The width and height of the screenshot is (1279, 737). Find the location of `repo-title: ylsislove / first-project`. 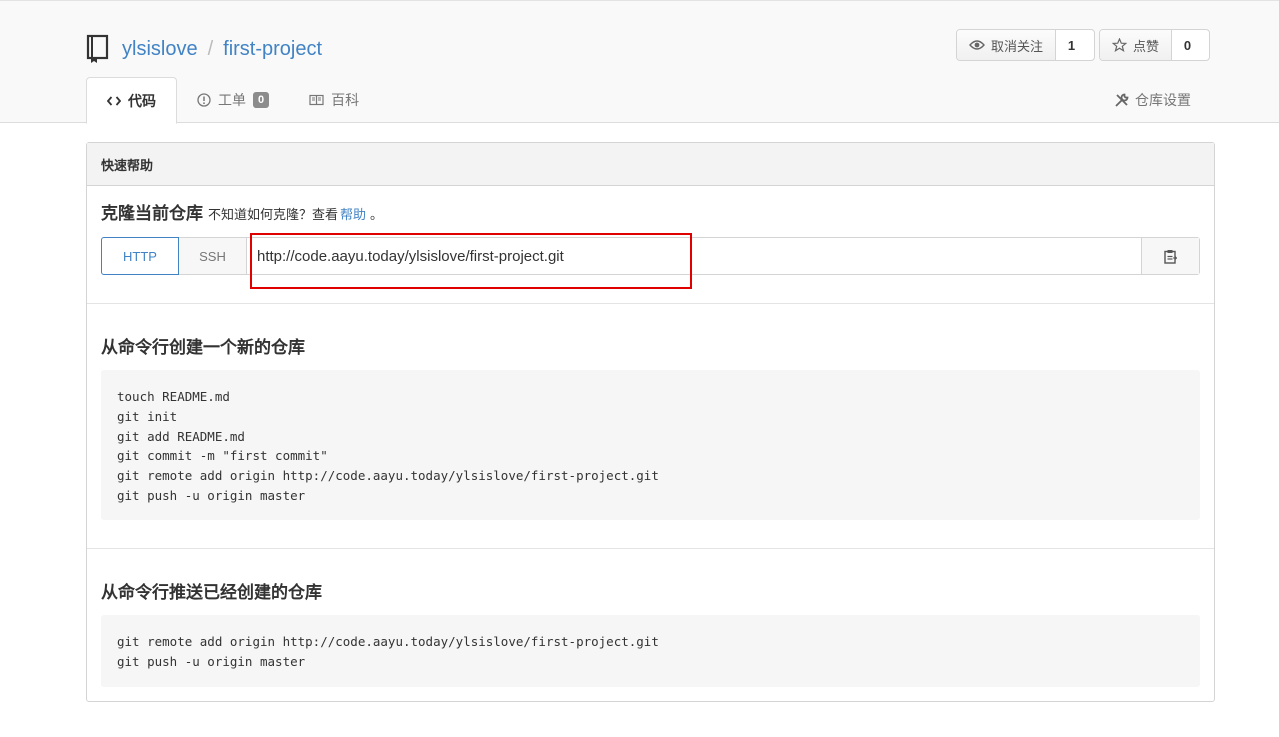

repo-title: ylsislove / first-project is located at coordinates (204, 49).